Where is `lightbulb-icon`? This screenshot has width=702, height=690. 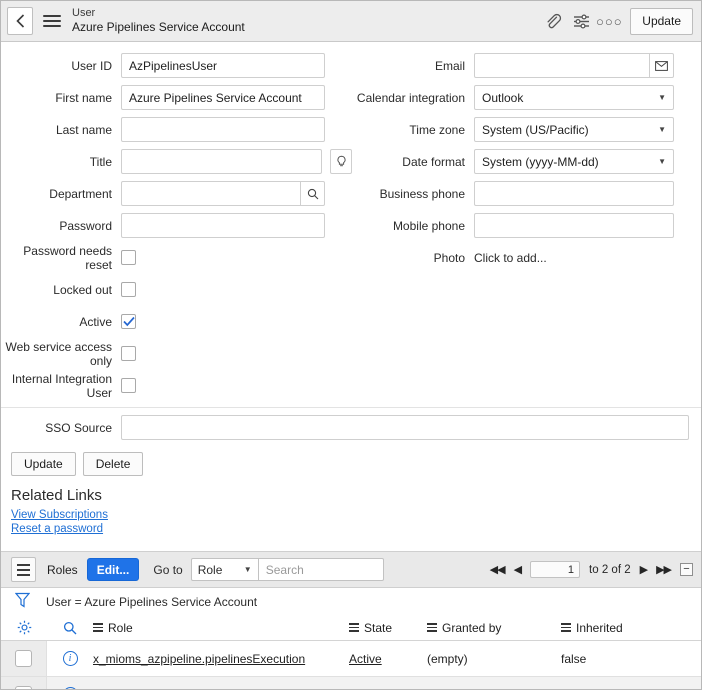
lightbulb-icon is located at coordinates (341, 161).